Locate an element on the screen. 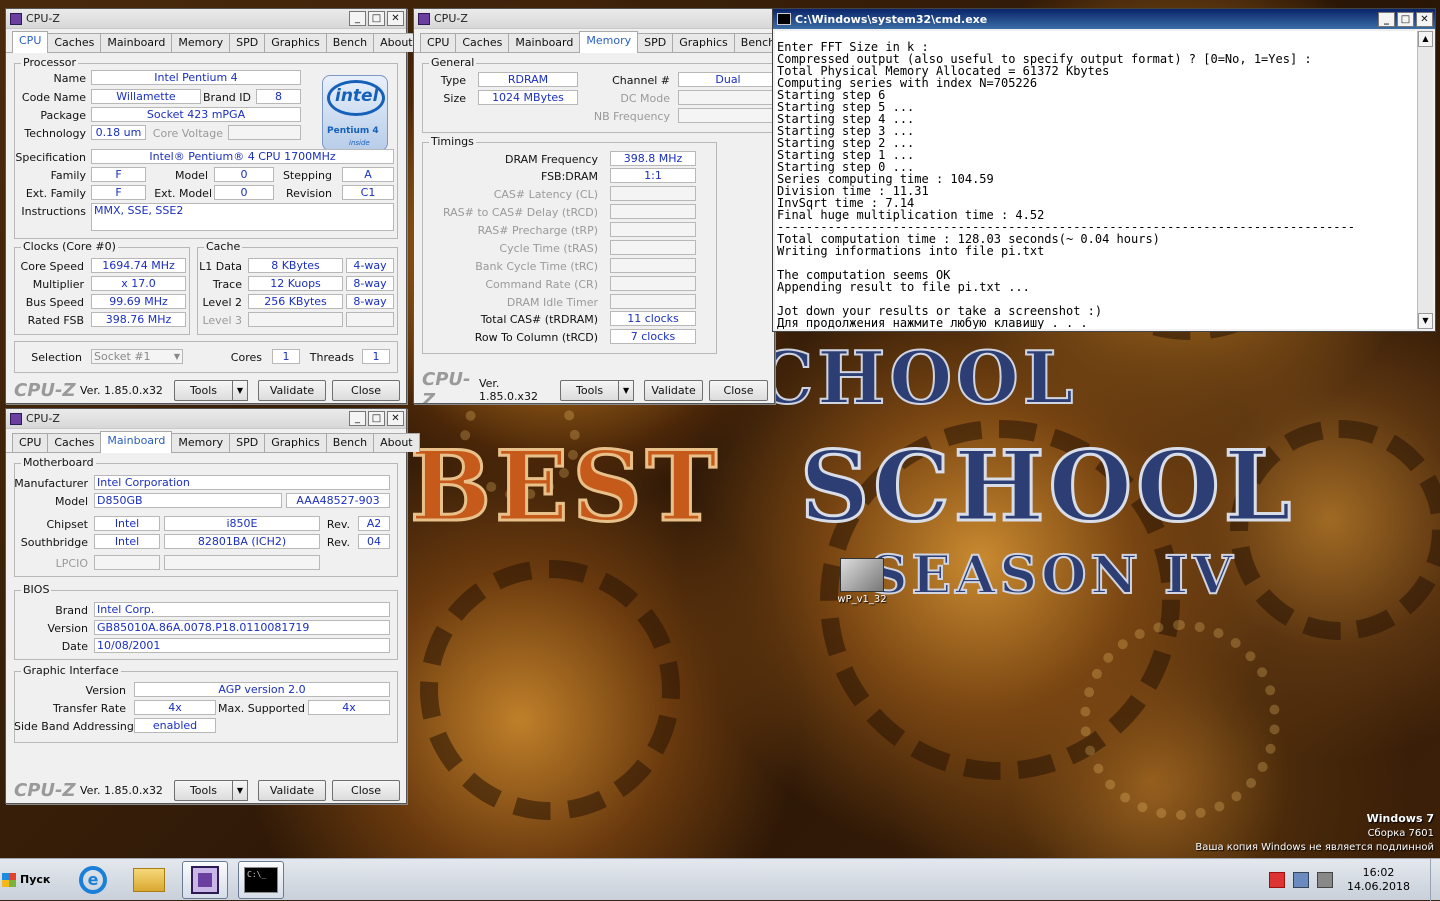  max-supported-value: 4x is located at coordinates (349, 707).